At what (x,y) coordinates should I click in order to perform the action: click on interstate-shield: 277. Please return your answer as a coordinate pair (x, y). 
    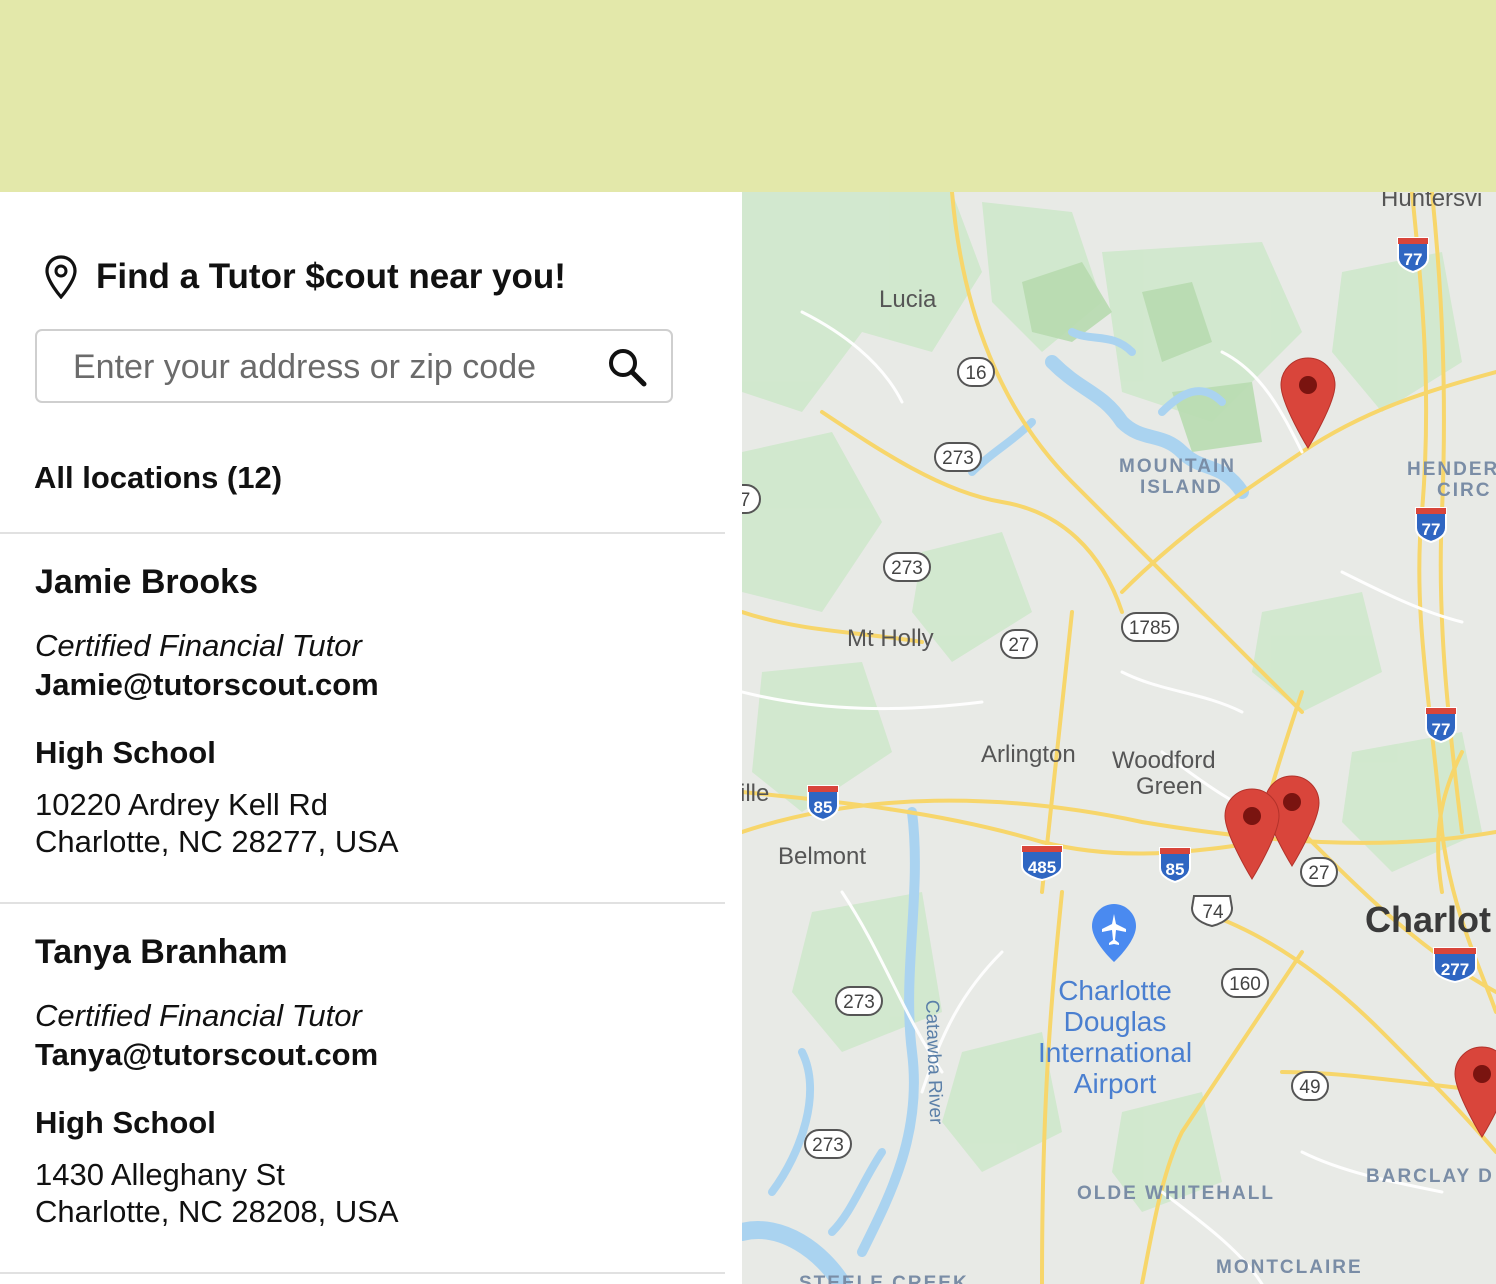
    Looking at the image, I should click on (1455, 965).